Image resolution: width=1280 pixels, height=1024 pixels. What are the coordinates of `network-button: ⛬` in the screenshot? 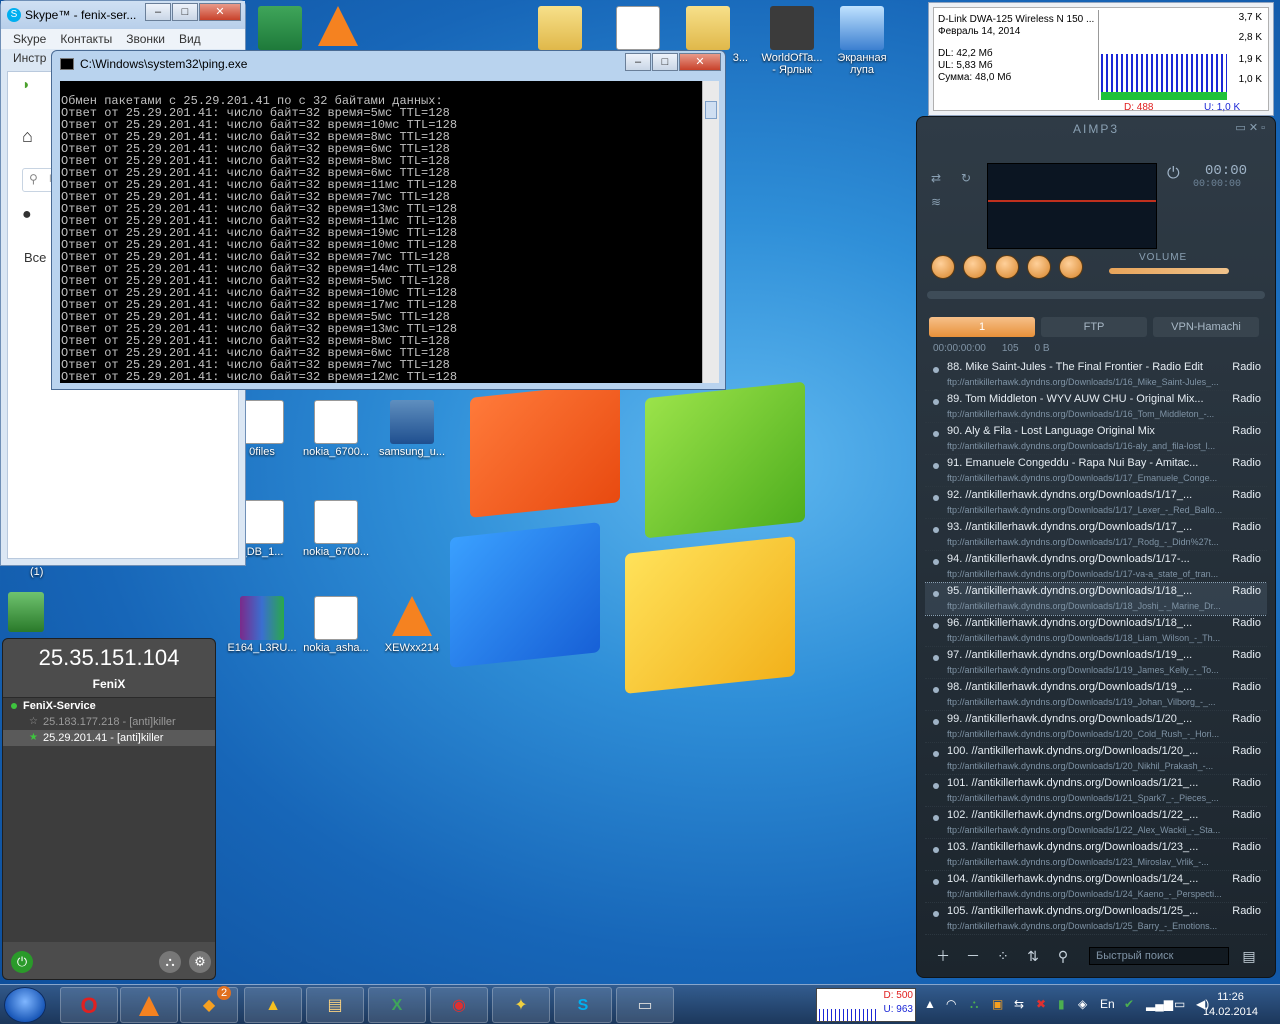 It's located at (170, 962).